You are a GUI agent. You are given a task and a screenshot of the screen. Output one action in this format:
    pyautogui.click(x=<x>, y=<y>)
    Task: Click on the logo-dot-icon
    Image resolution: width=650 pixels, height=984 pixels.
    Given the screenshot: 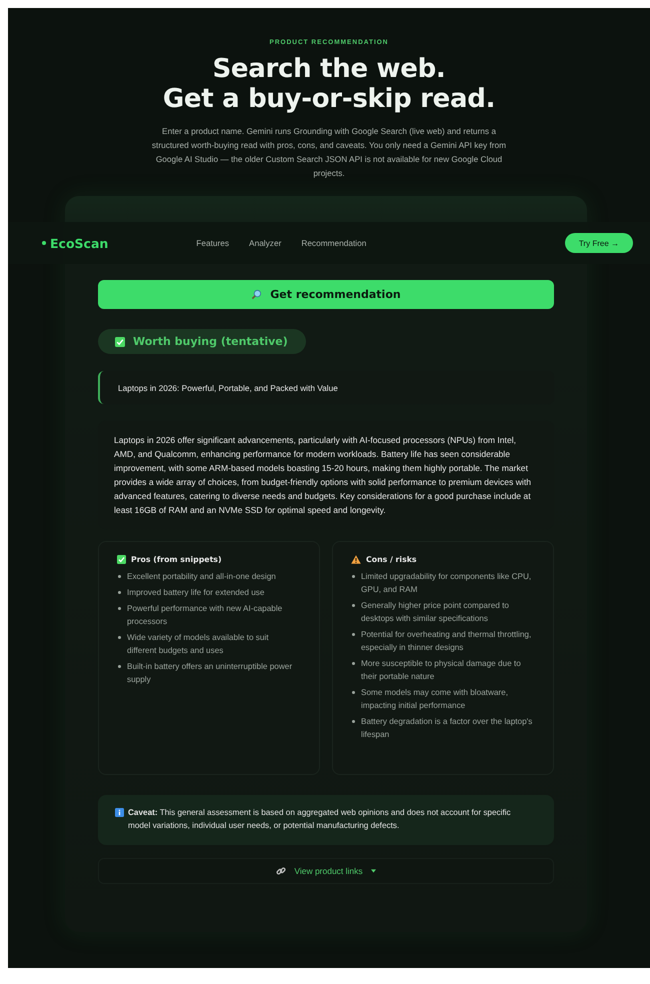 What is the action you would take?
    pyautogui.click(x=44, y=243)
    